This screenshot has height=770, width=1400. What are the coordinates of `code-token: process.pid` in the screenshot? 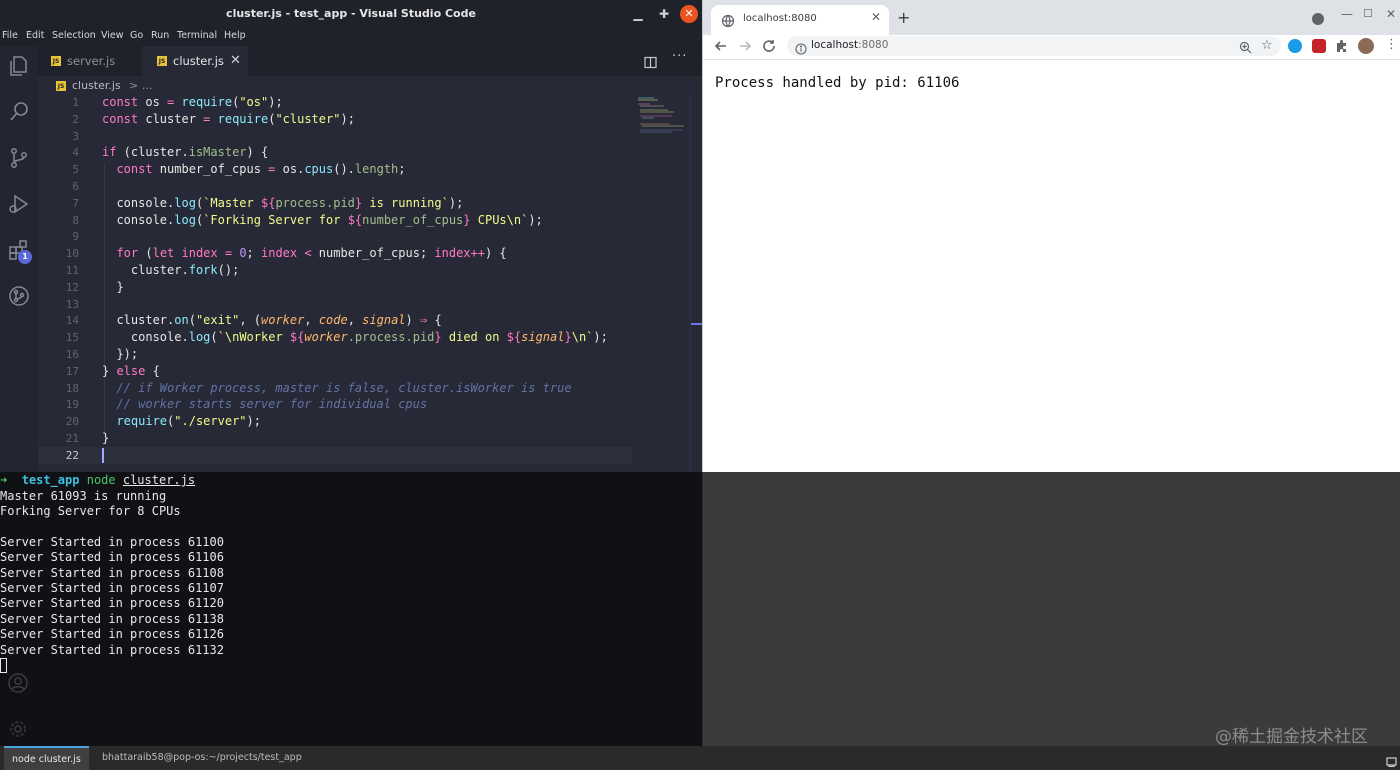 It's located at (315, 203).